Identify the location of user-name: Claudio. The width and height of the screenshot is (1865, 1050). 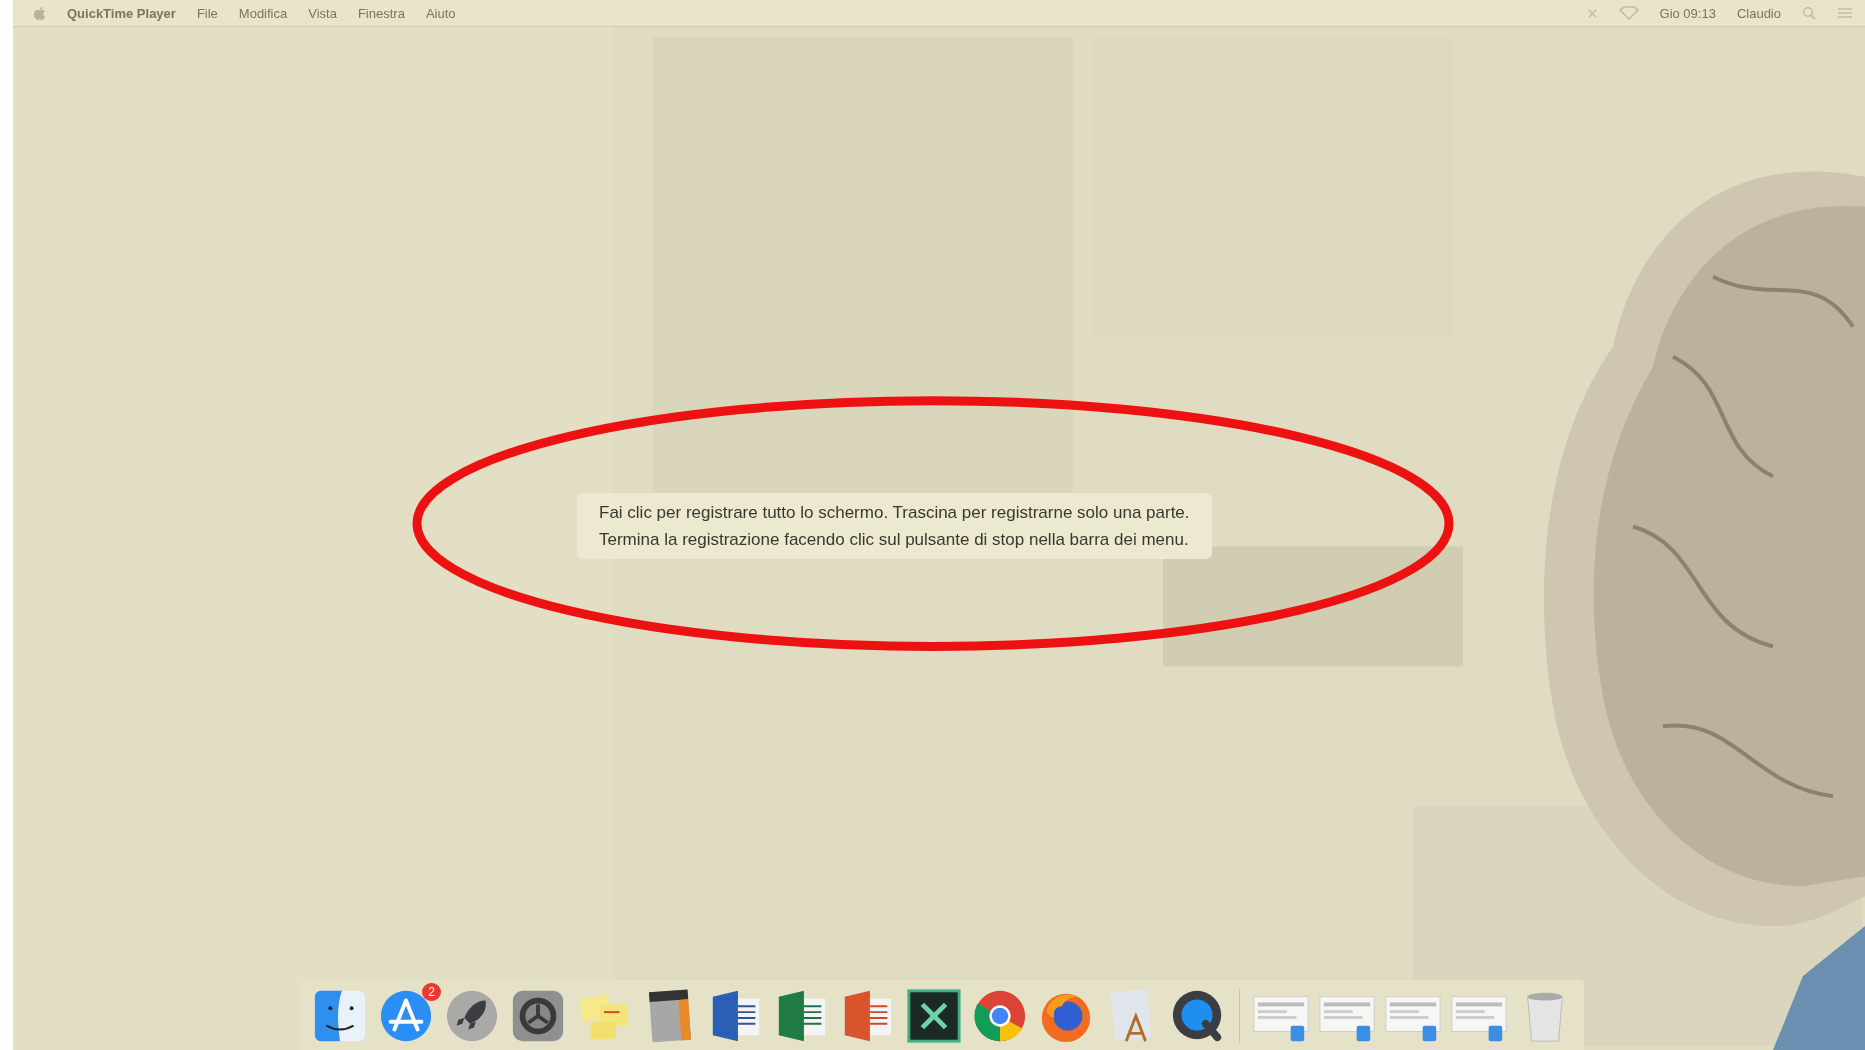
(1758, 13).